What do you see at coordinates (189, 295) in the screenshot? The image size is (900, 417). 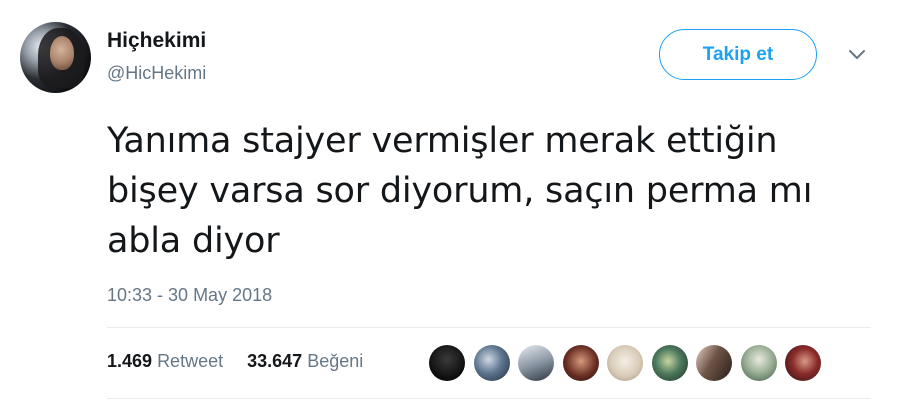 I see `tweet-timestamp: 10:33 - 30 May 2018` at bounding box center [189, 295].